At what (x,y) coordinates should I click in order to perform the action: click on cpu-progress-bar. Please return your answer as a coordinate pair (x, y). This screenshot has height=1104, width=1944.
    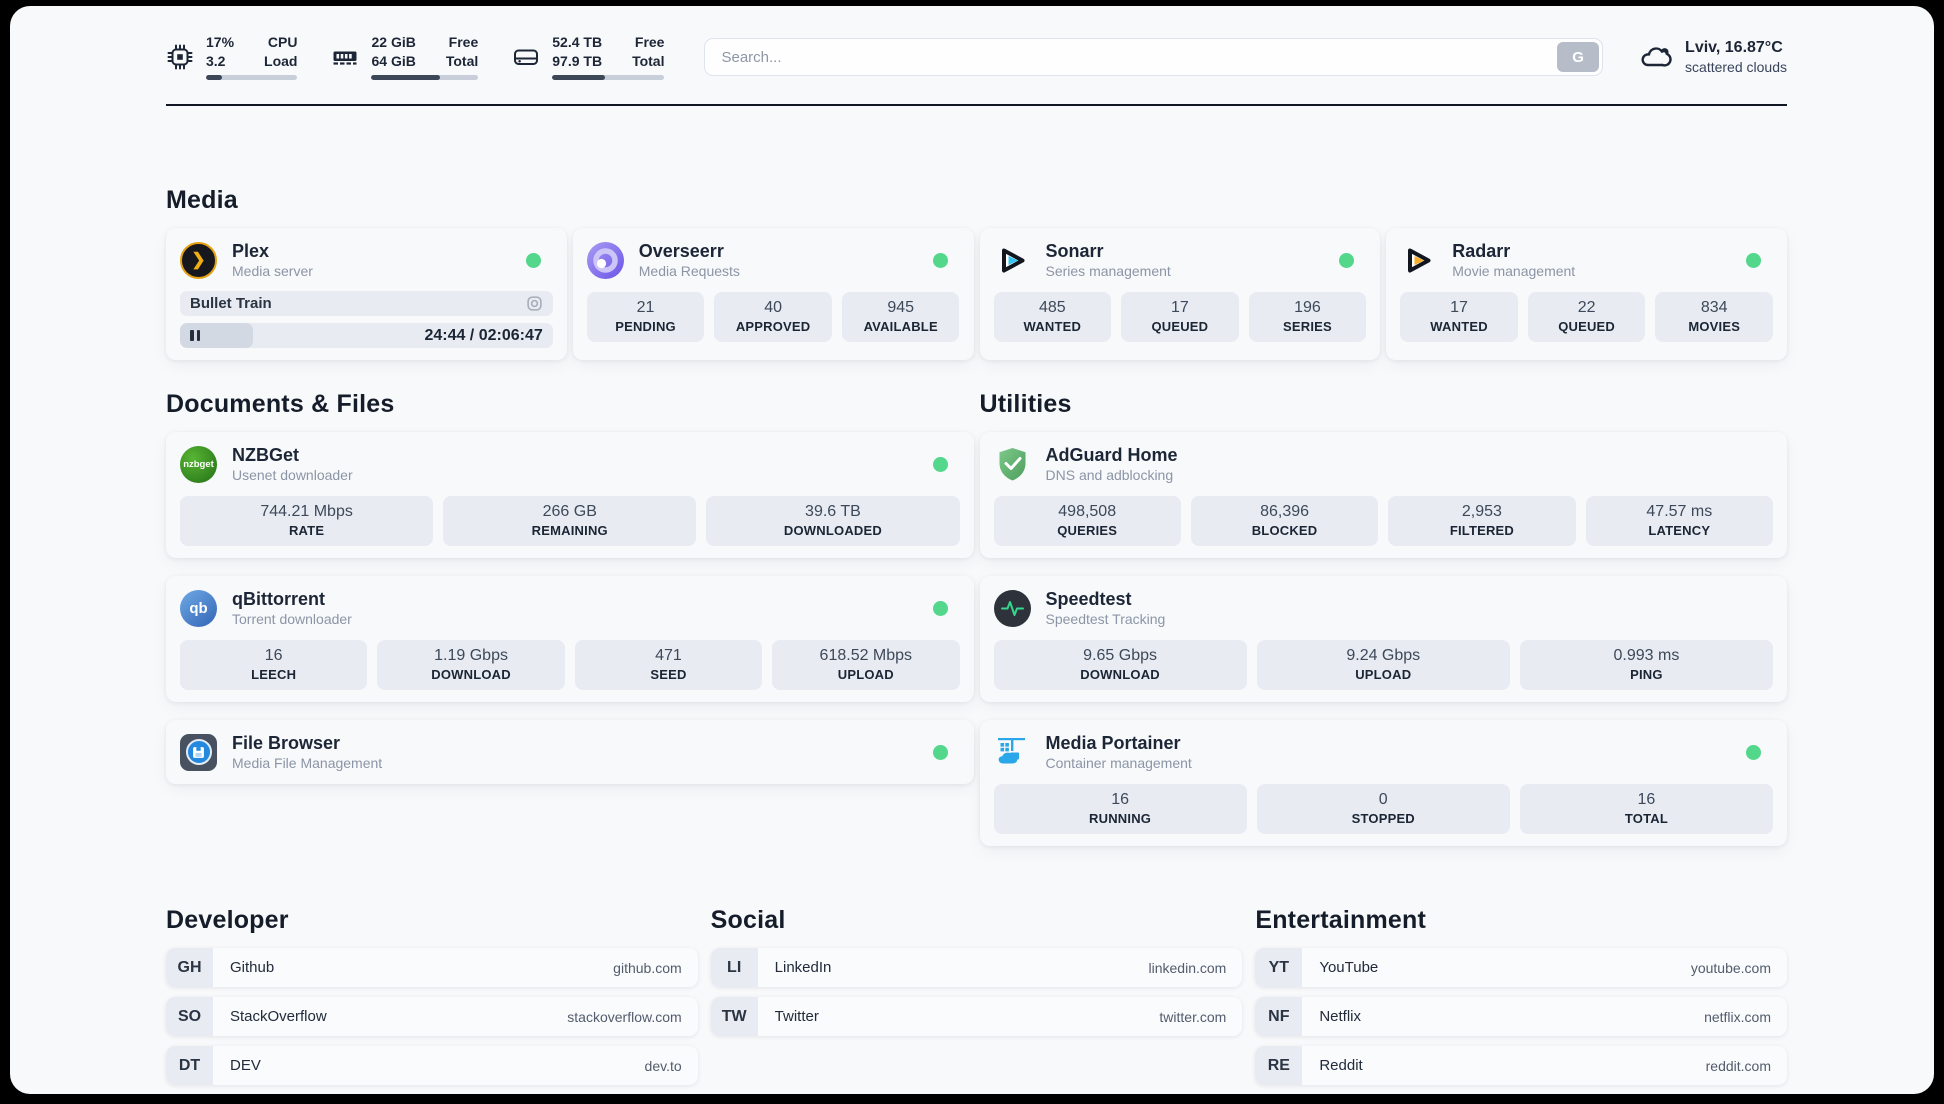
    Looking at the image, I should click on (252, 77).